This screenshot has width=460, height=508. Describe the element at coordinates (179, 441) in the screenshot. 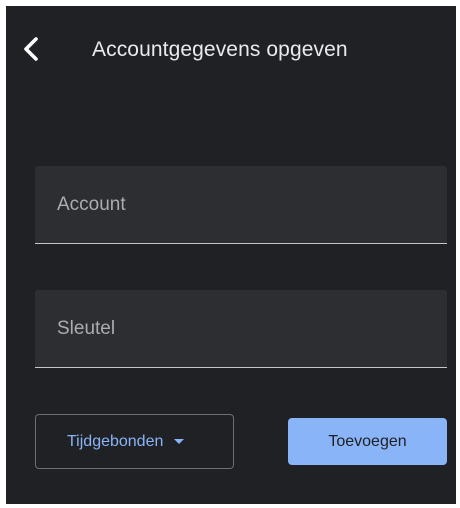

I see `caret-down-icon` at that location.